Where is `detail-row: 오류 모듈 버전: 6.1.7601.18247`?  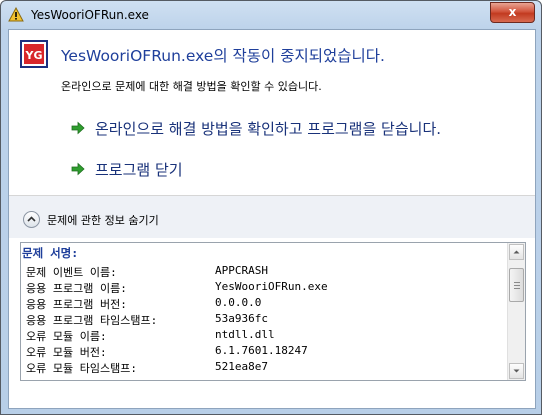 detail-row: 오류 모듈 버전: 6.1.7601.18247 is located at coordinates (261, 352).